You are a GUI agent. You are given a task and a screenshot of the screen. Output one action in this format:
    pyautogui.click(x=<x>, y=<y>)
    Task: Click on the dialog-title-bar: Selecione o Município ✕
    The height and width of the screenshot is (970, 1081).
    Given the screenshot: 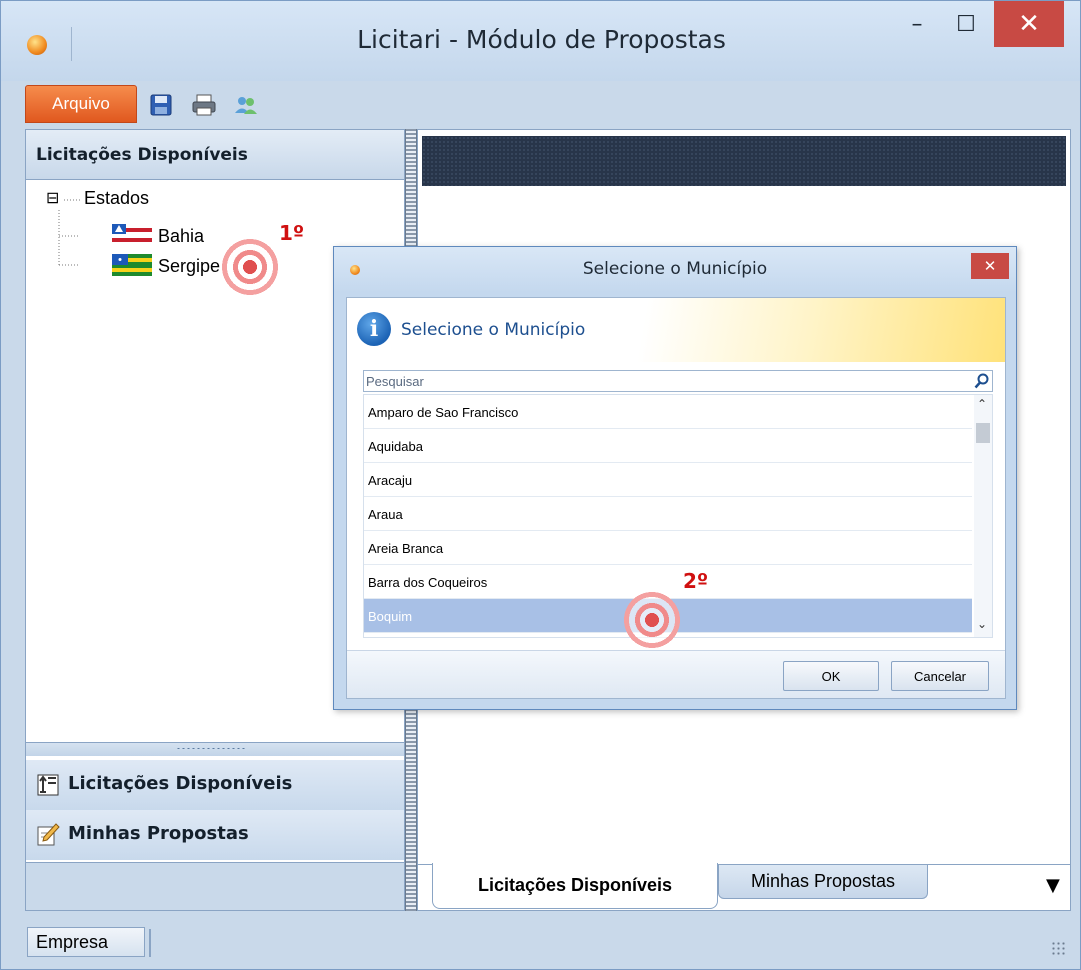 What is the action you would take?
    pyautogui.click(x=675, y=270)
    